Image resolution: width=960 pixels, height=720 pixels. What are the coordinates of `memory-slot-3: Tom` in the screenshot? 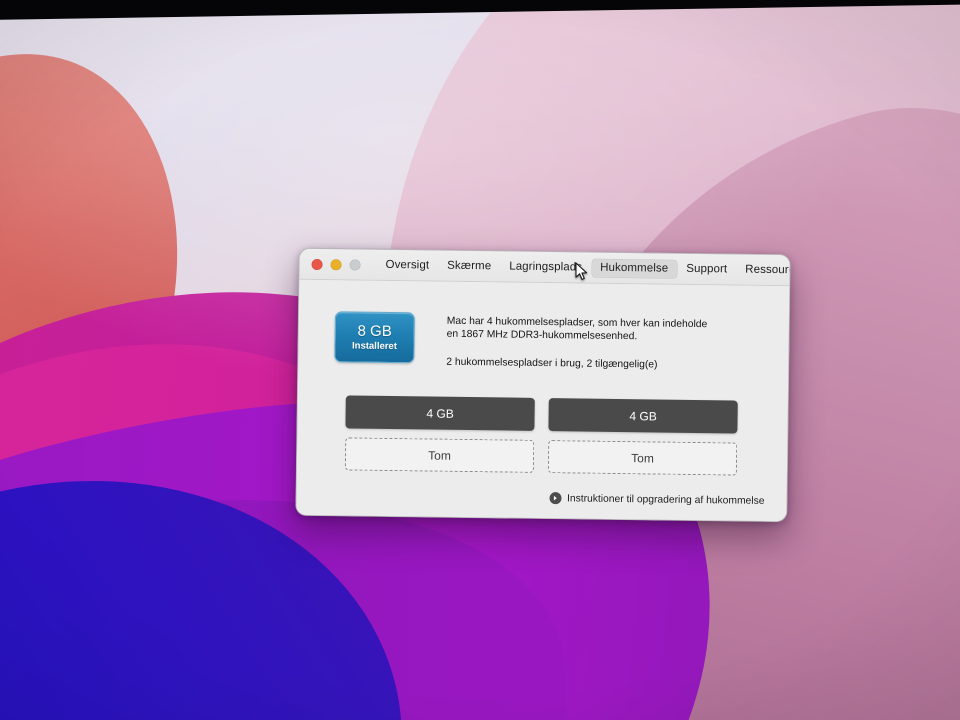 It's located at (439, 455).